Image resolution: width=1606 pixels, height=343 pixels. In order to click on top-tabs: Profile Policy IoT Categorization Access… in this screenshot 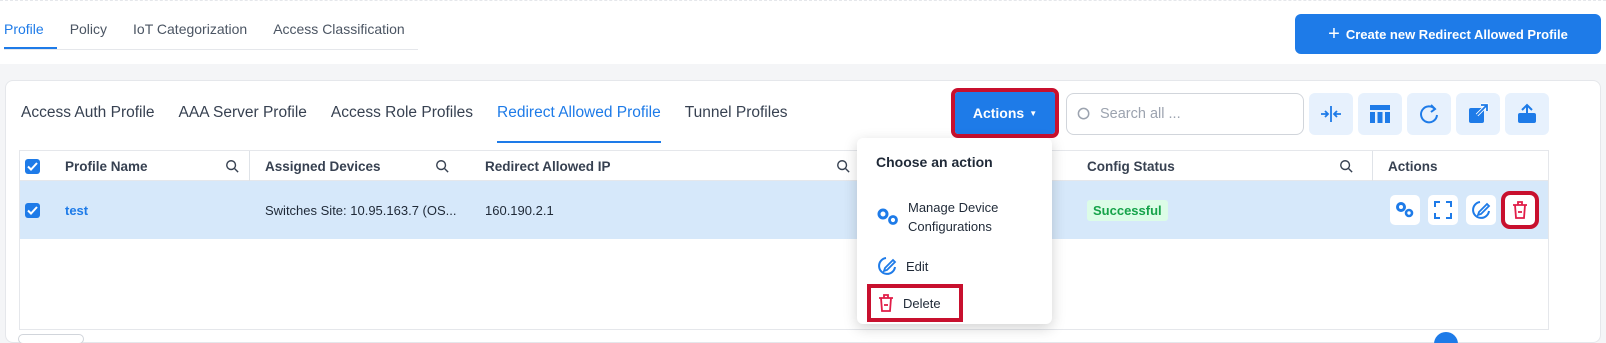, I will do `click(211, 35)`.